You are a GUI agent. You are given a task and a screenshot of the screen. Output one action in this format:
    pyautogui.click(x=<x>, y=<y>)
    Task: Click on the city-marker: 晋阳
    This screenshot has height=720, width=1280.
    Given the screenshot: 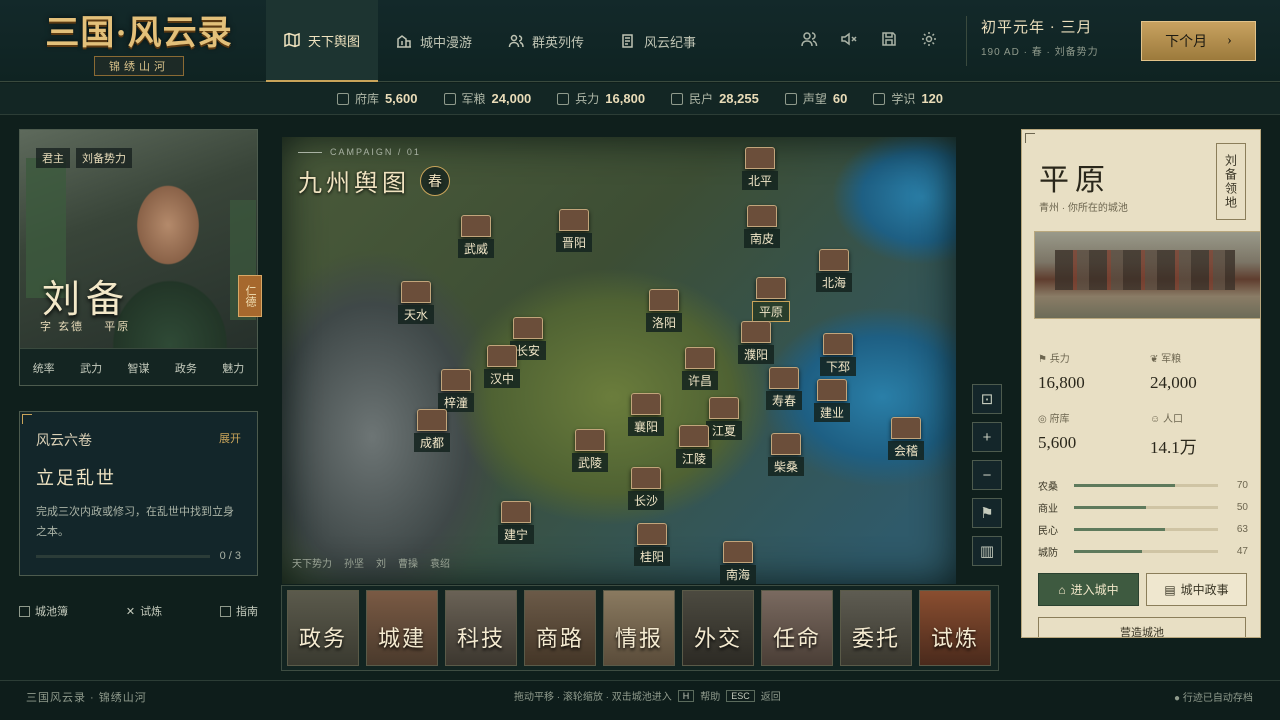 What is the action you would take?
    pyautogui.click(x=574, y=230)
    